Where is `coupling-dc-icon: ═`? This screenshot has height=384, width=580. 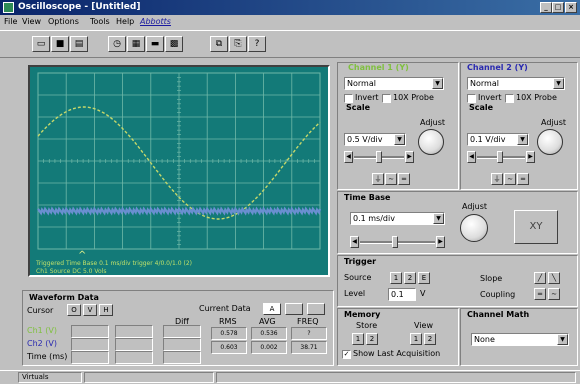 coupling-dc-icon: ═ is located at coordinates (540, 294).